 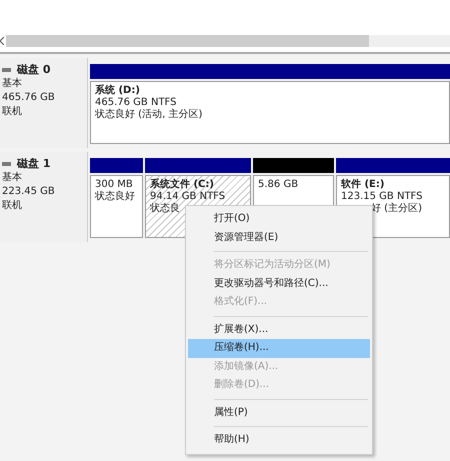 I want to click on partition-info: 94.14 GB NTFS, so click(x=188, y=196).